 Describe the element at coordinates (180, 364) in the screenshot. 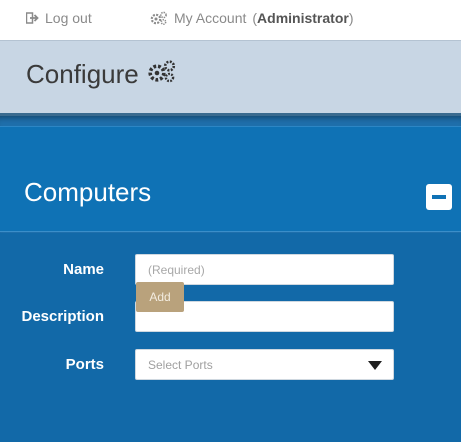

I see `ports-select-placeholder: Select Ports` at that location.